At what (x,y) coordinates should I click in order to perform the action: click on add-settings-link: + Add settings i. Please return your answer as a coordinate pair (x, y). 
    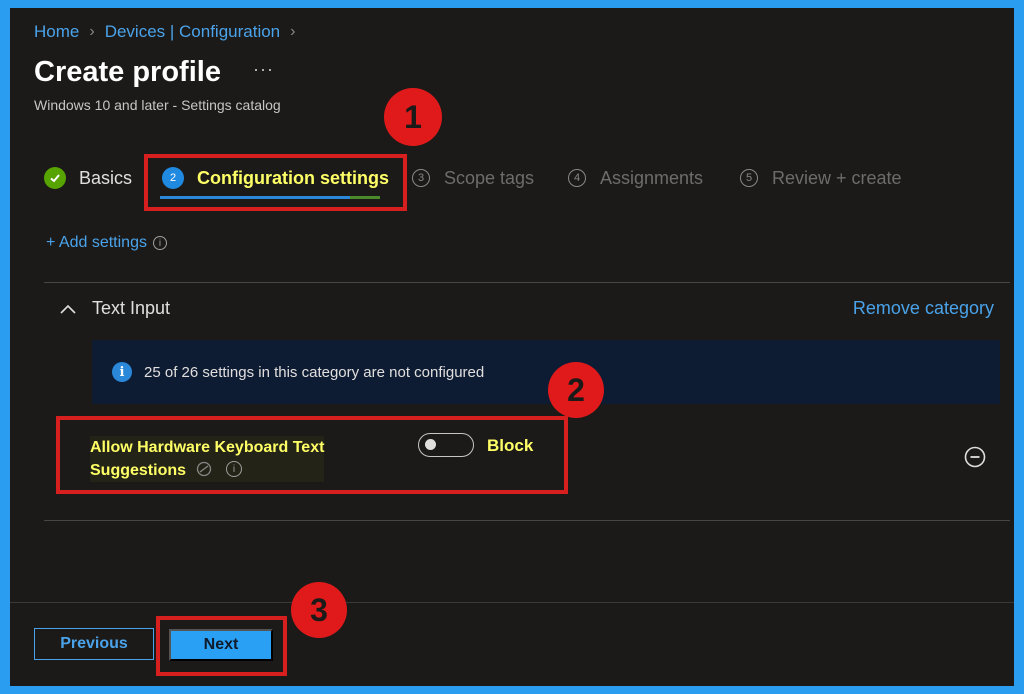
    Looking at the image, I should click on (106, 243).